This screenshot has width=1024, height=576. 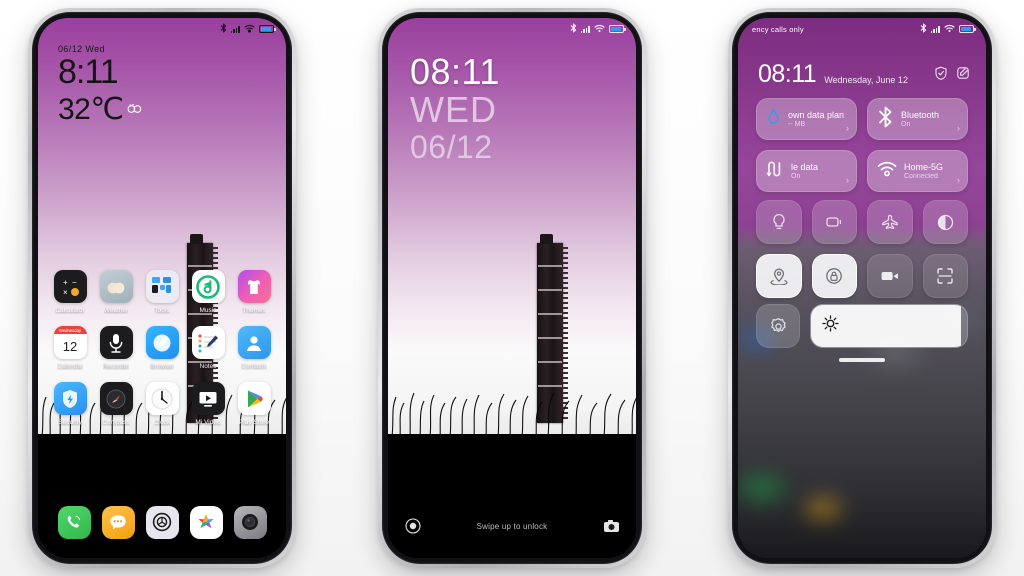 What do you see at coordinates (935, 29) in the screenshot?
I see `signal-bars-icon` at bounding box center [935, 29].